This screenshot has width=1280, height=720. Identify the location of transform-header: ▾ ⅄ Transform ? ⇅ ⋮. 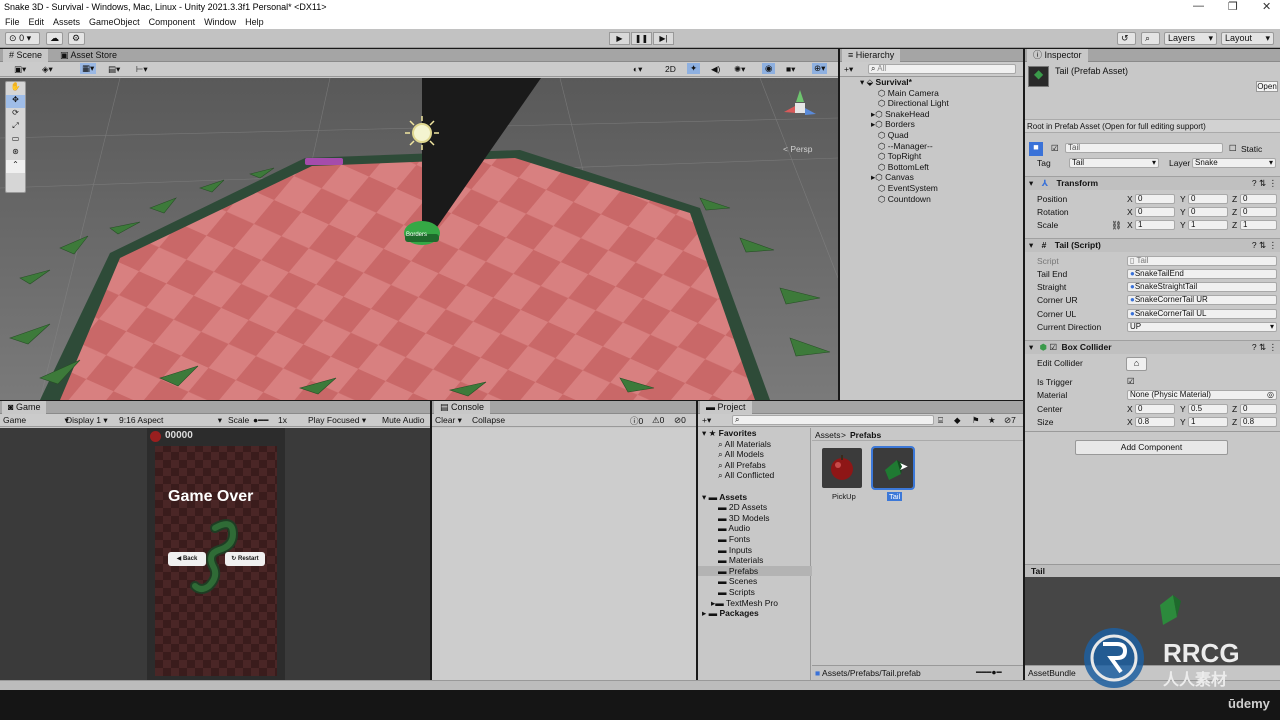
(1152, 183).